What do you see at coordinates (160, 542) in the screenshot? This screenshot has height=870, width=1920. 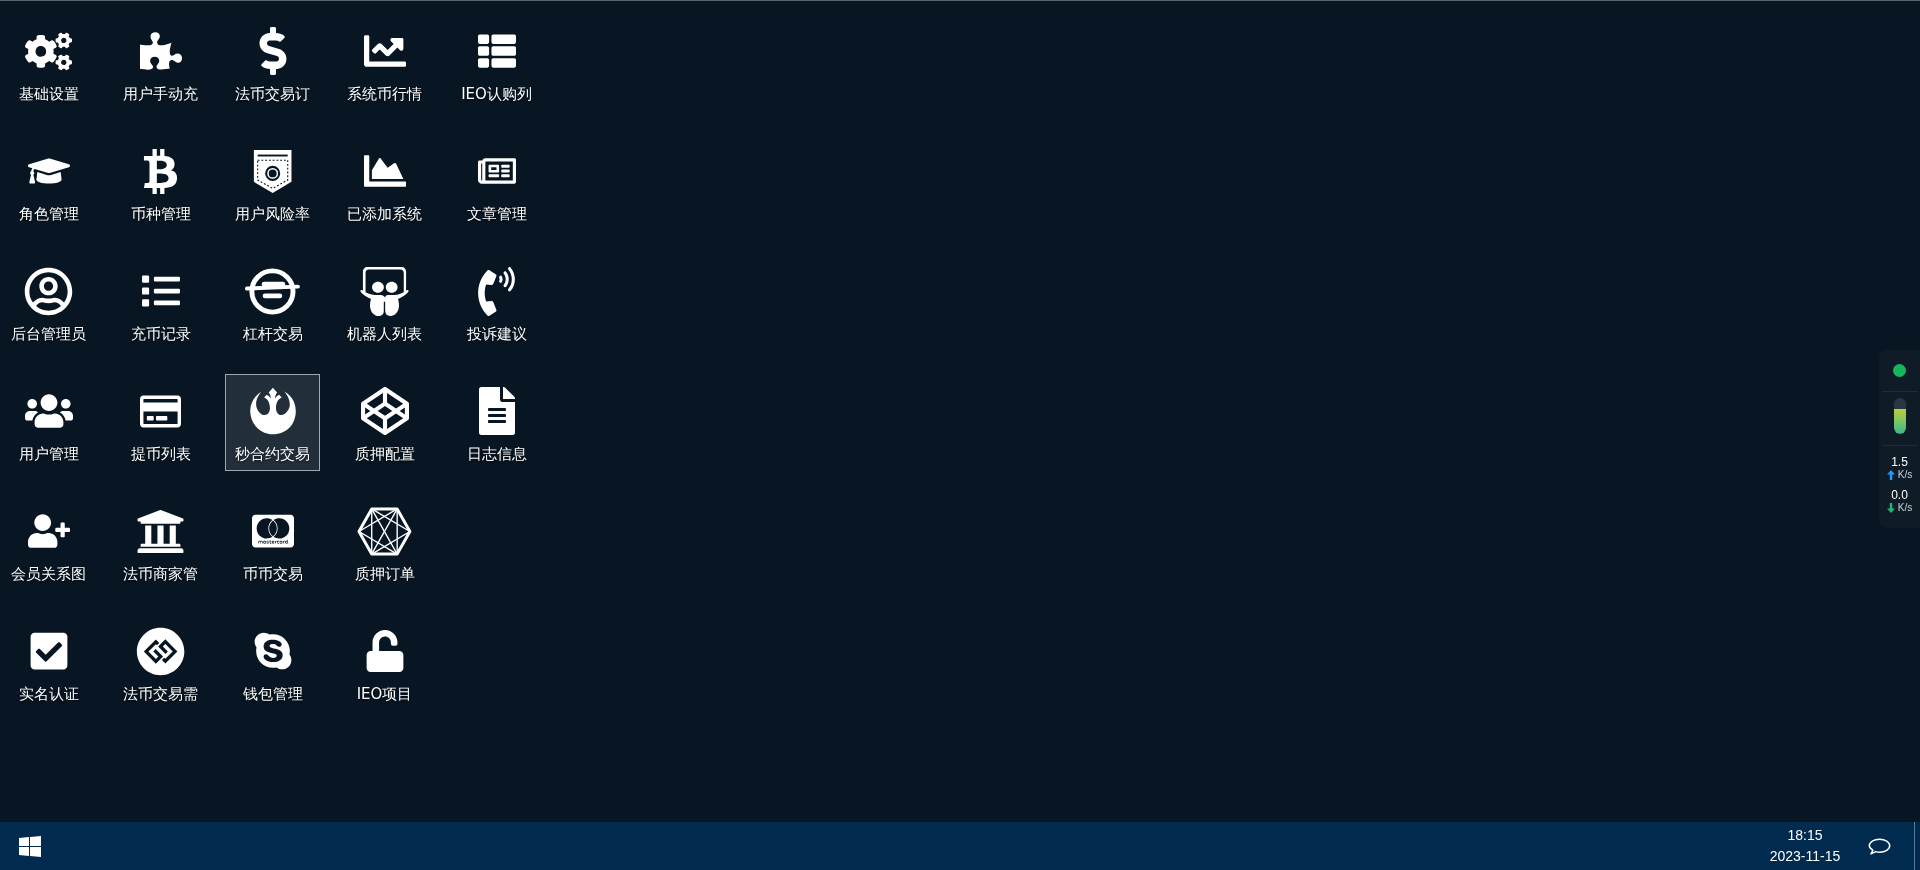 I see `desktop-shortcut: 法币商家管` at bounding box center [160, 542].